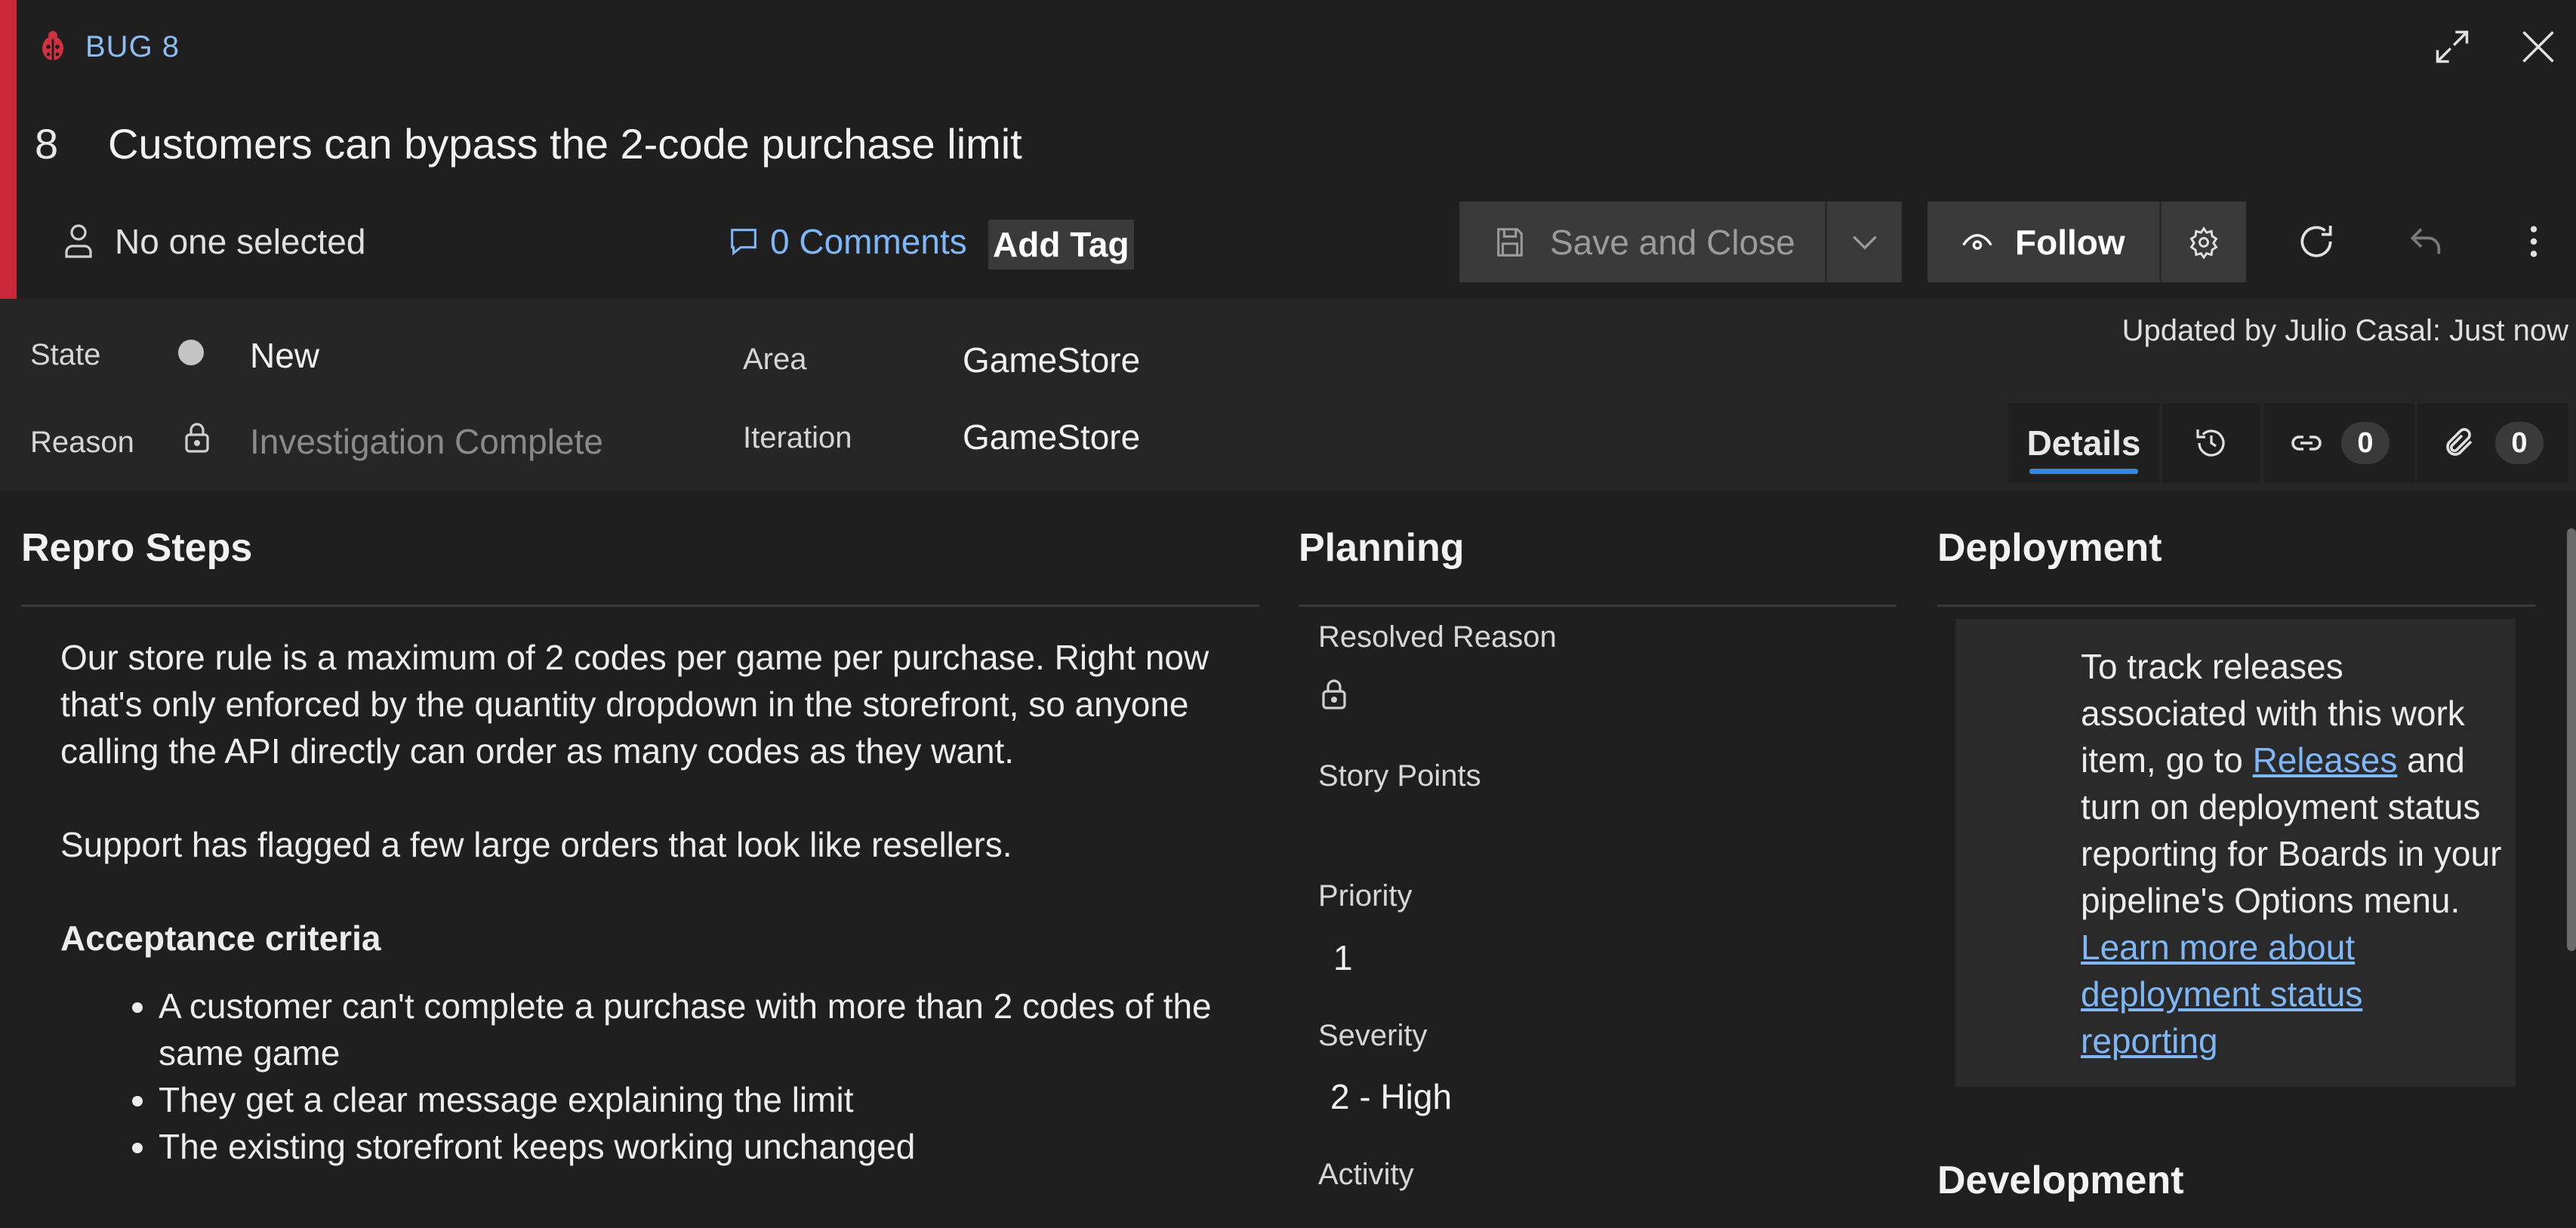 This screenshot has width=2576, height=1228. I want to click on links-count-badge: 0, so click(2365, 443).